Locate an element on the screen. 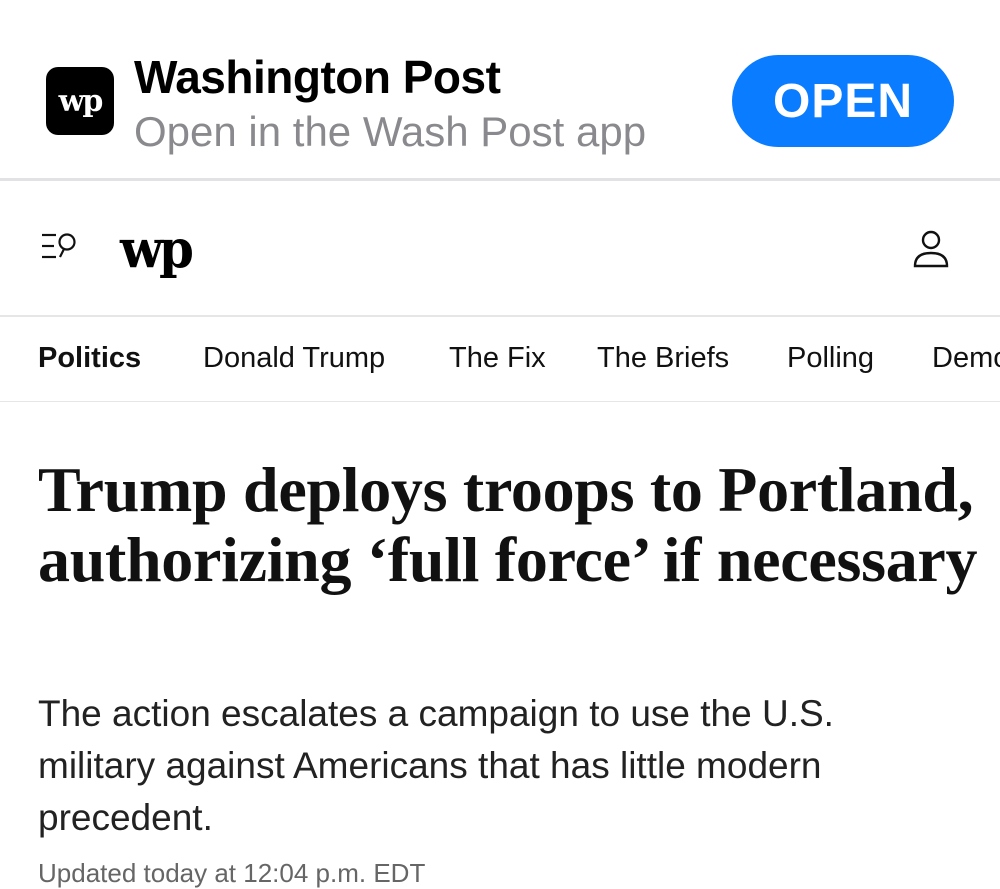 This screenshot has height=889, width=1000. open-app-button: OPEN is located at coordinates (843, 101).